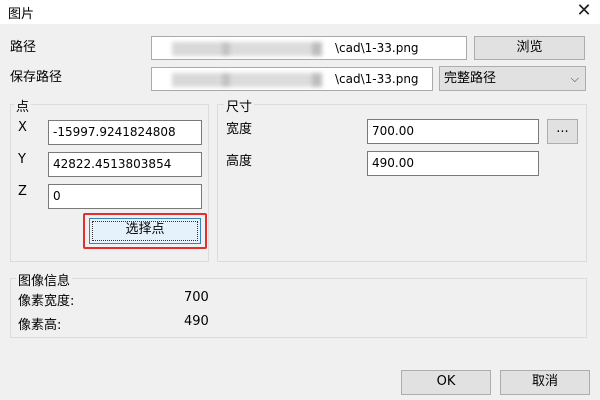  Describe the element at coordinates (40, 325) in the screenshot. I see `pixel-height-label: 像素高:` at that location.